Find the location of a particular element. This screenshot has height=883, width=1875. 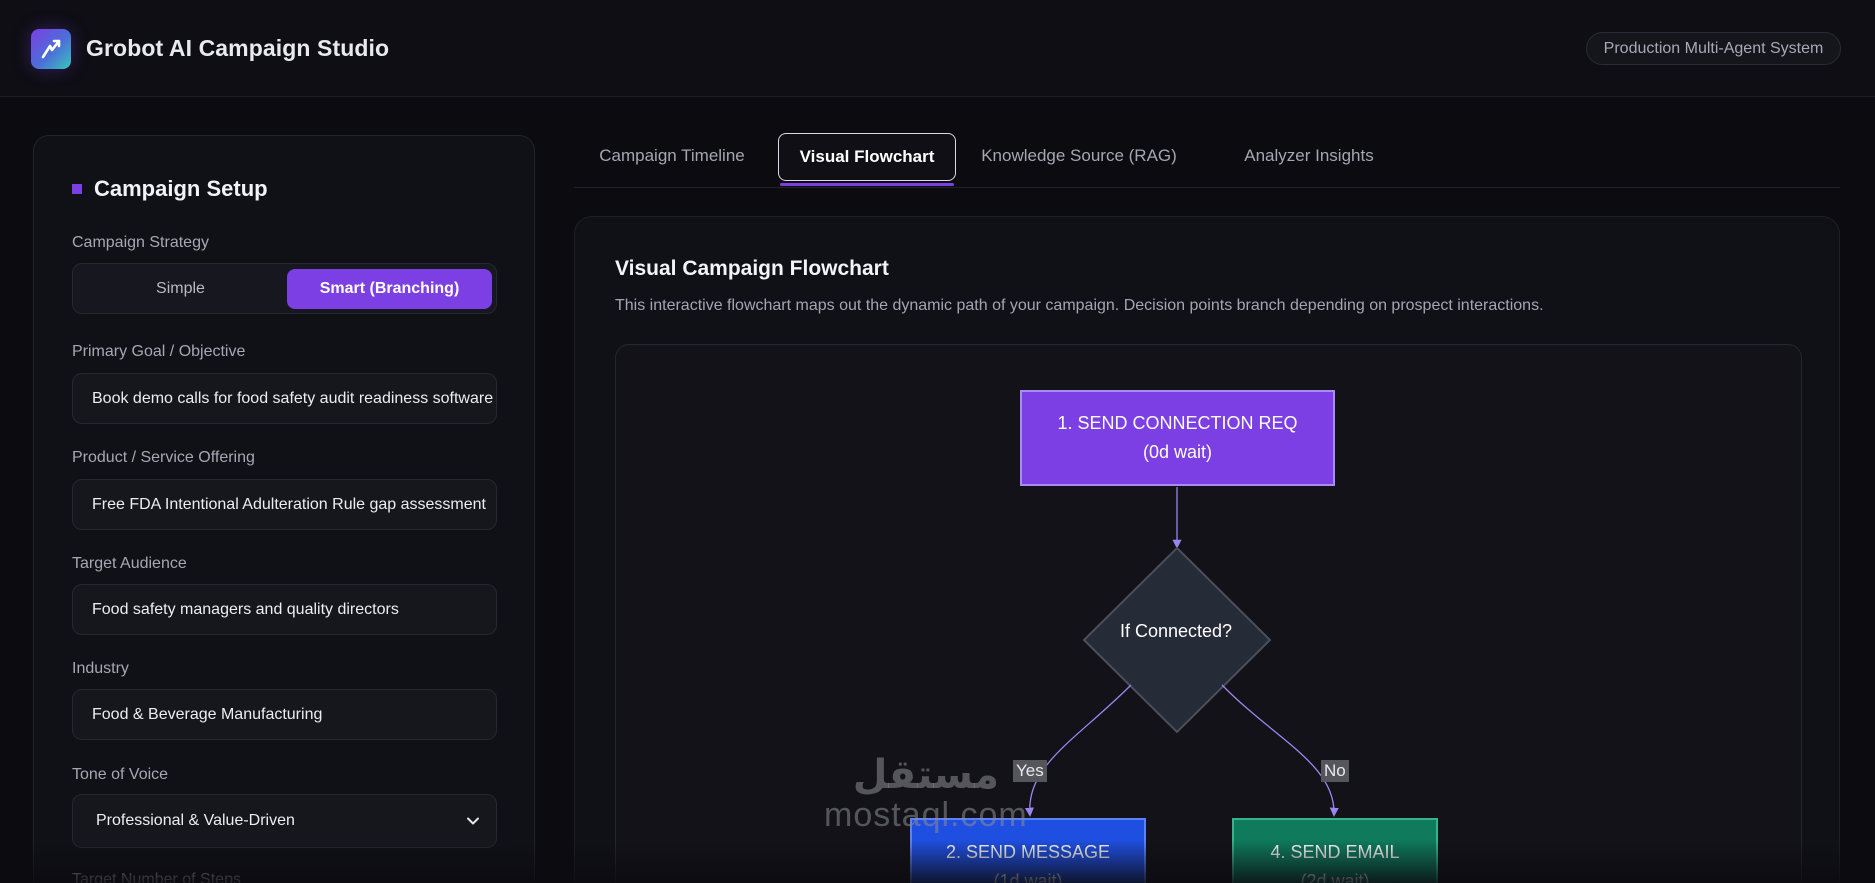

decision-node-label: If Connected? is located at coordinates (1176, 631).